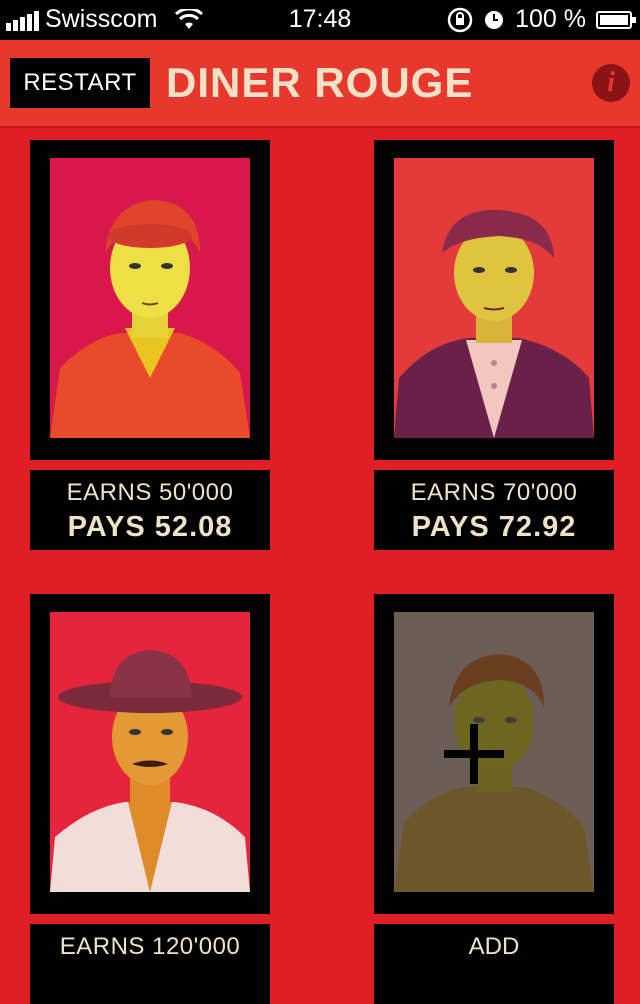 The width and height of the screenshot is (640, 1004). What do you see at coordinates (494, 510) in the screenshot?
I see `person-earnings-label: EARNS 70'000 PAYS 72.92` at bounding box center [494, 510].